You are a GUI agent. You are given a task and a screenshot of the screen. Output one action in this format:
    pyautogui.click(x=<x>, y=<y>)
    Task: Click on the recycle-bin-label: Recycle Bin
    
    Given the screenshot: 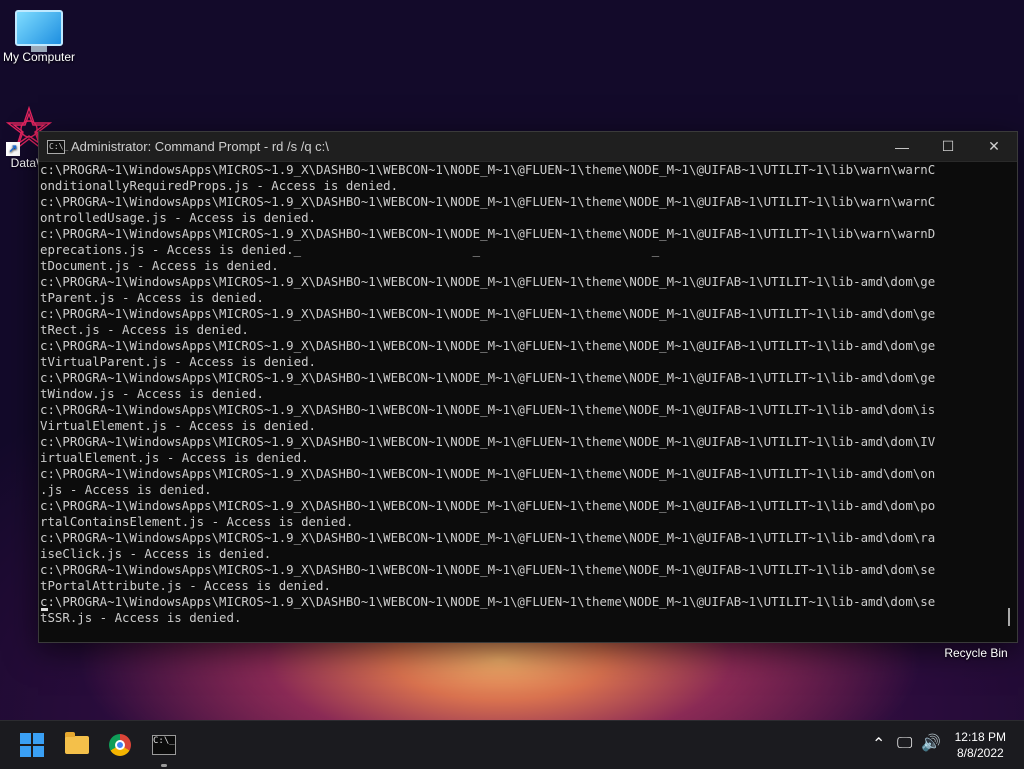 What is the action you would take?
    pyautogui.click(x=976, y=653)
    